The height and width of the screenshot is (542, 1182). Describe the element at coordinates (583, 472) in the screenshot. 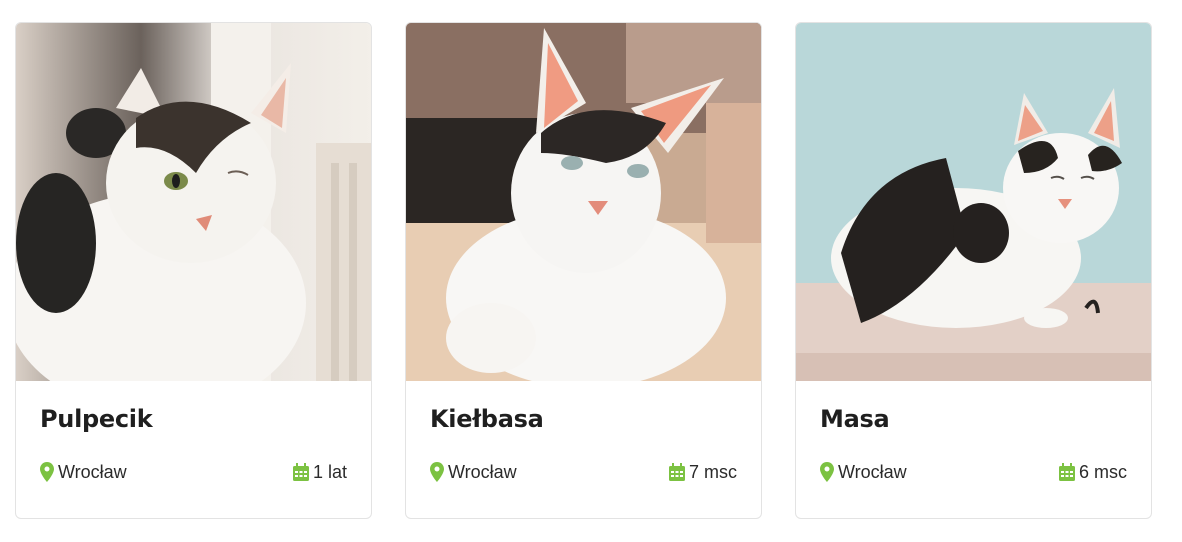

I see `cat-meta: Wrocław 7 msc` at that location.